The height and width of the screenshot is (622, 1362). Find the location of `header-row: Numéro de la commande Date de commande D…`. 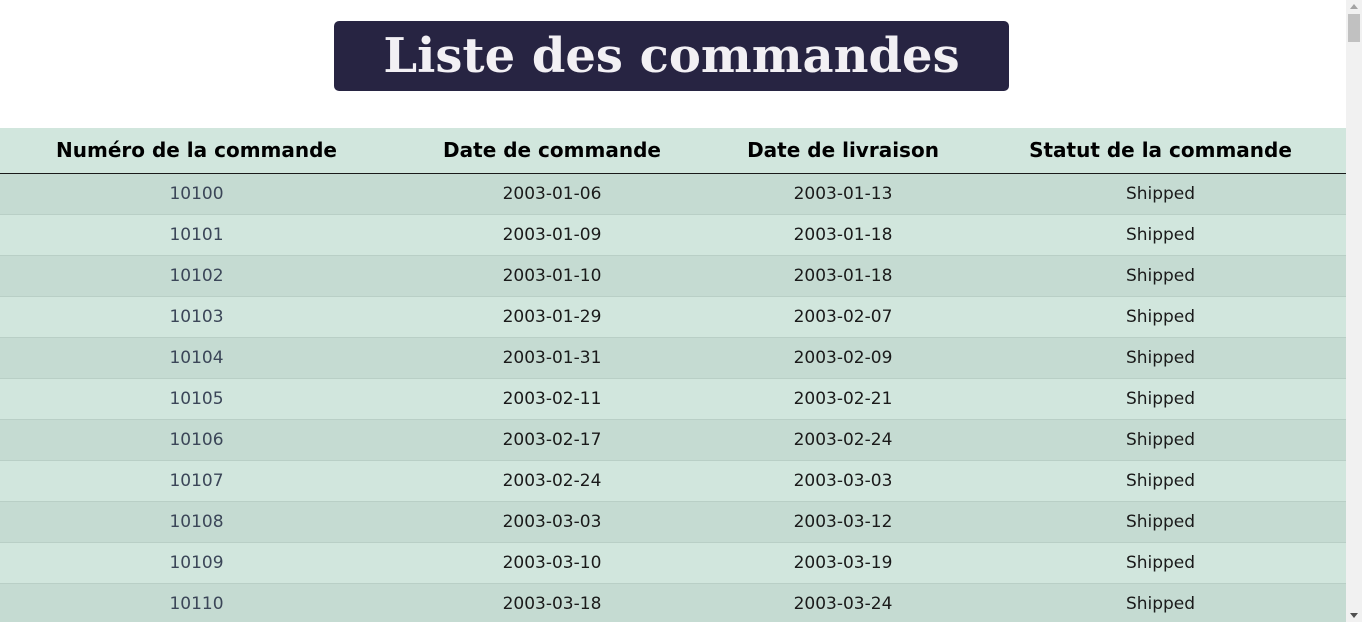

header-row: Numéro de la commande Date de commande D… is located at coordinates (673, 151).